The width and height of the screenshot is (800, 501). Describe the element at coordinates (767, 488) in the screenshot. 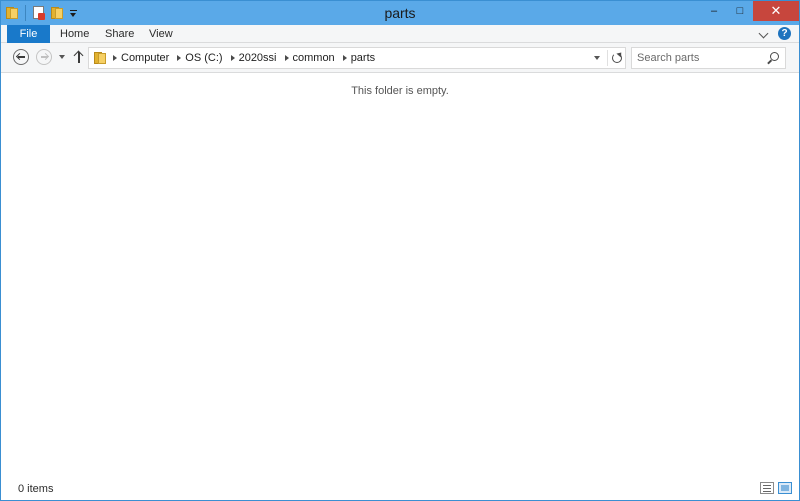

I see `details-view-icon` at that location.